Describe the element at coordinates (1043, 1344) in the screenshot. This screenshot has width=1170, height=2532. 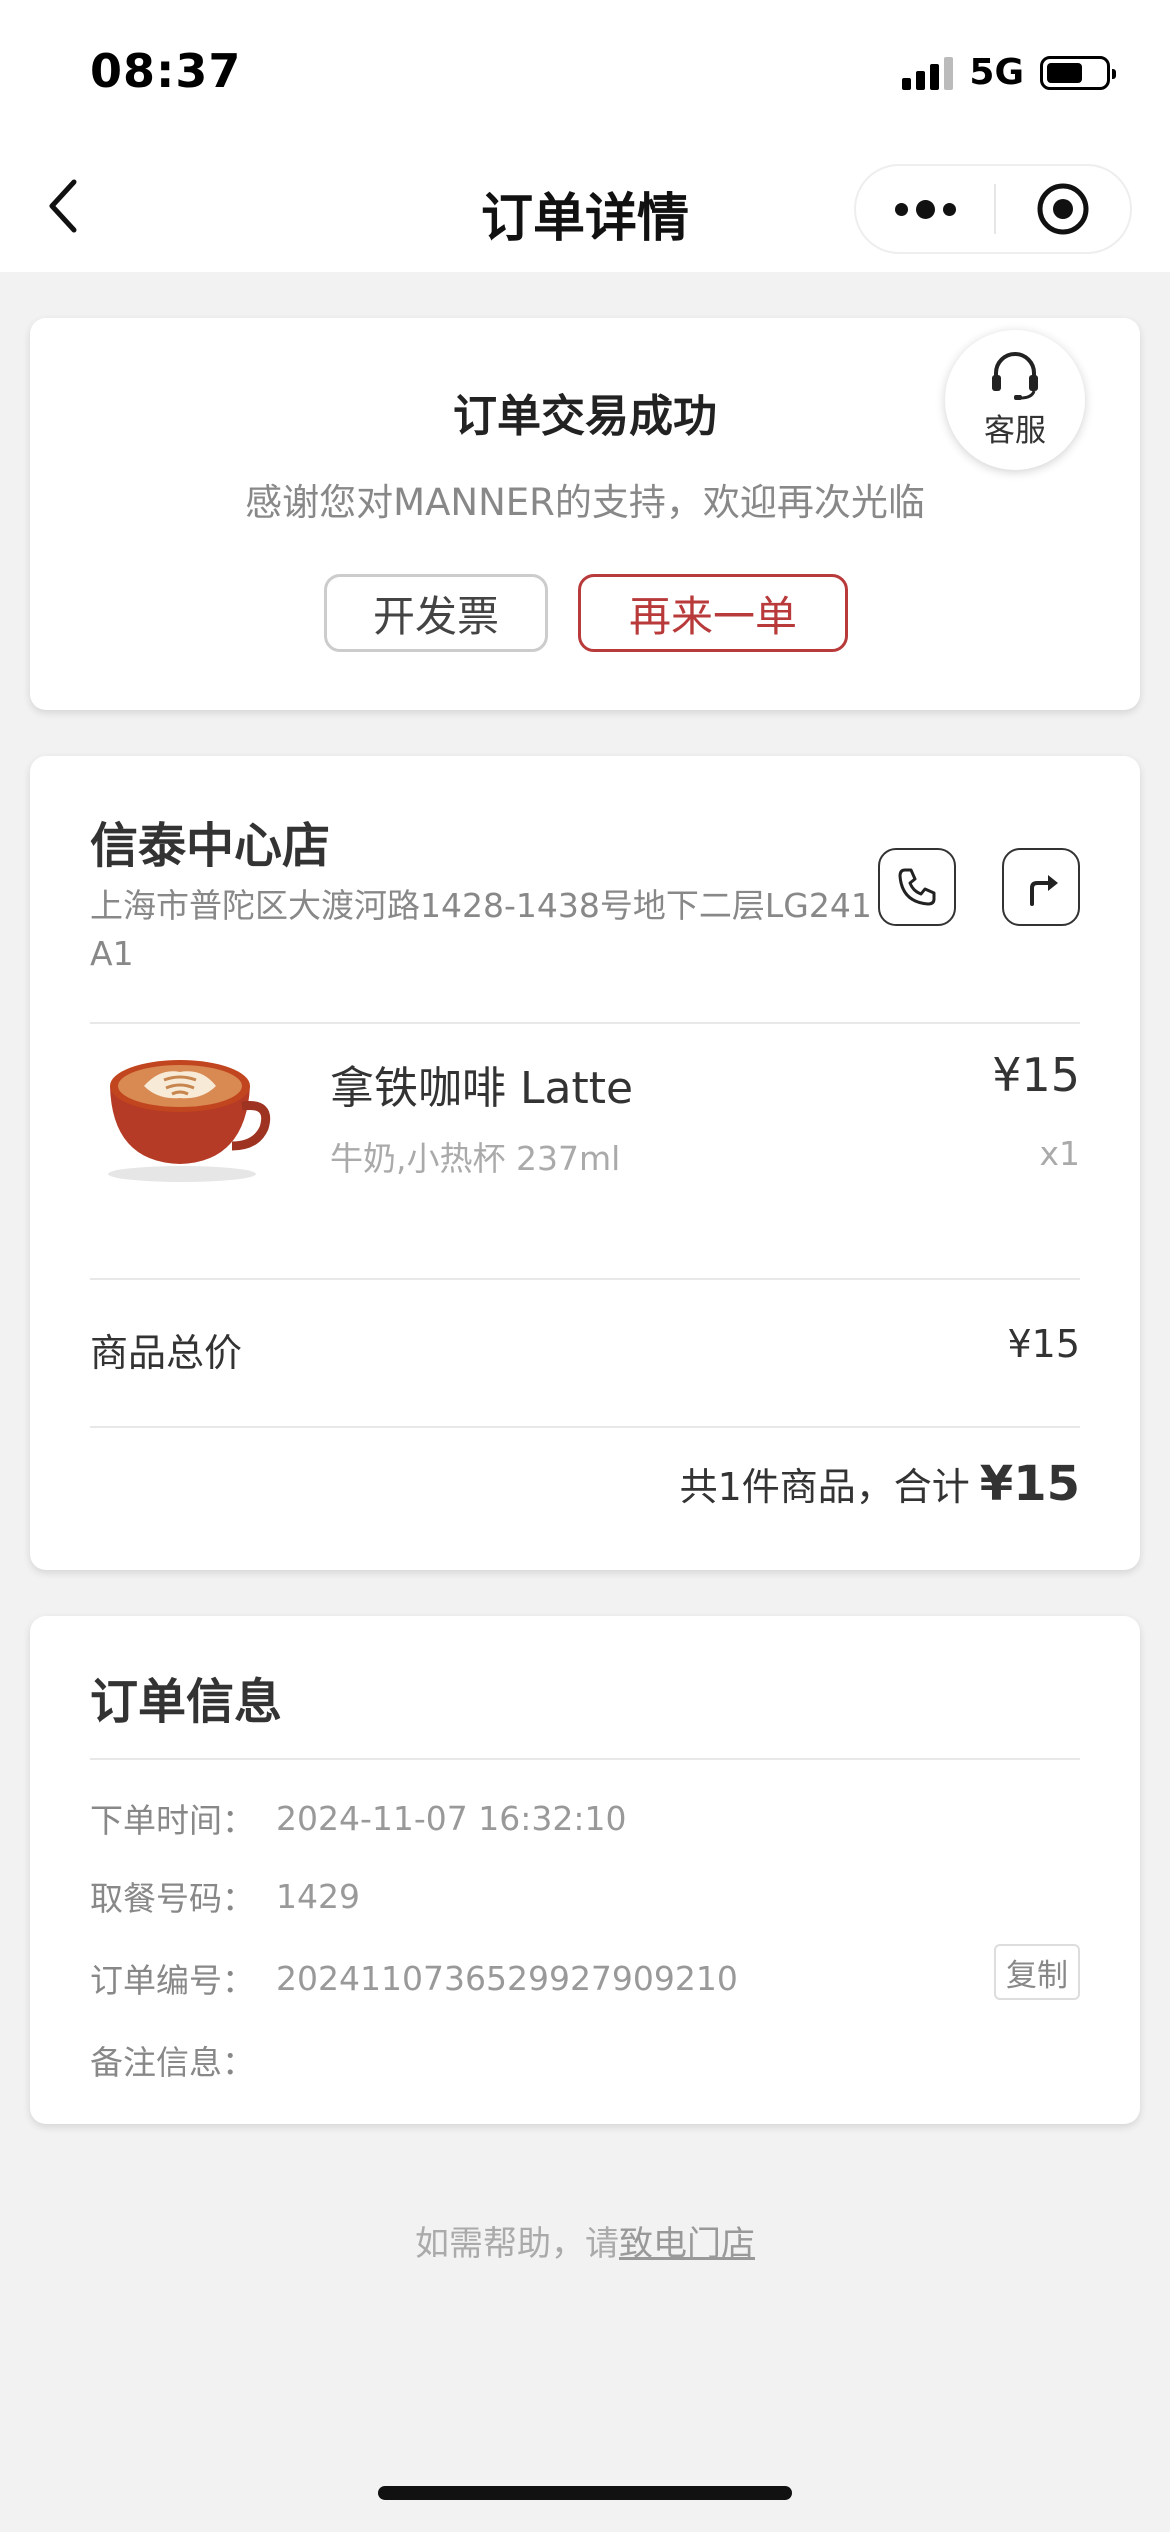
I see `subtotal-value: ¥15` at that location.